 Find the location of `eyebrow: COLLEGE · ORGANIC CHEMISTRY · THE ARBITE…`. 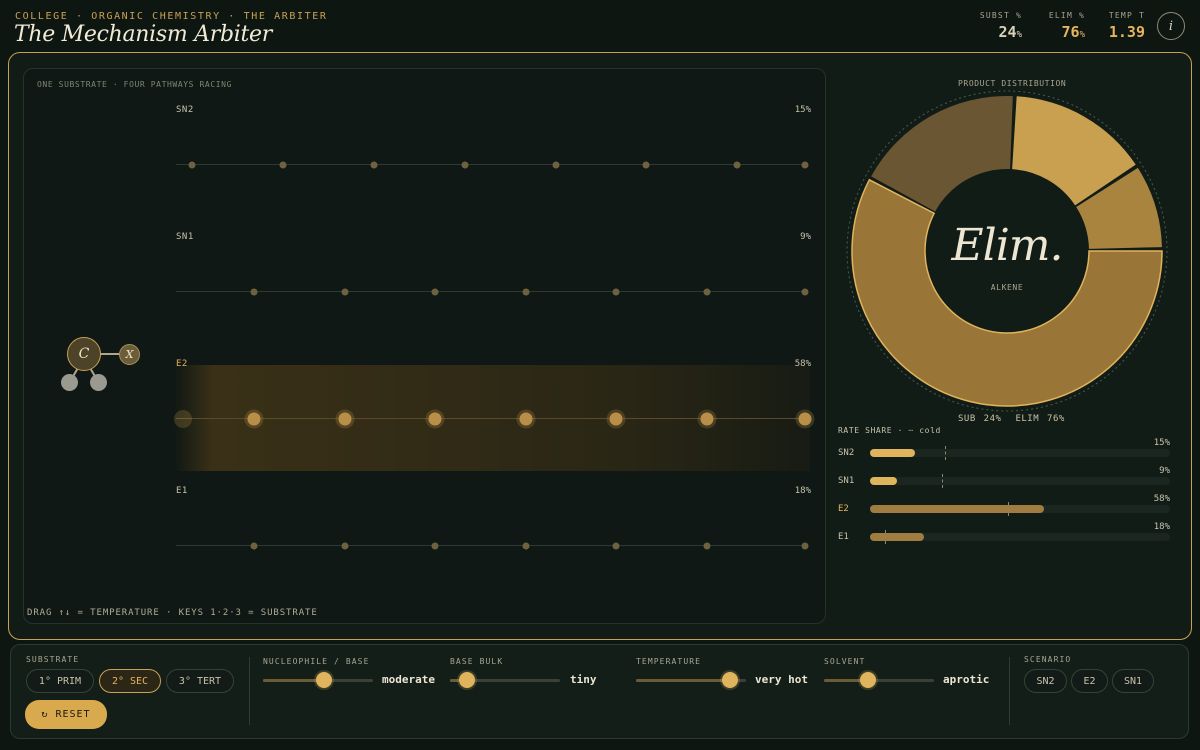

eyebrow: COLLEGE · ORGANIC CHEMISTRY · THE ARBITE… is located at coordinates (171, 16).